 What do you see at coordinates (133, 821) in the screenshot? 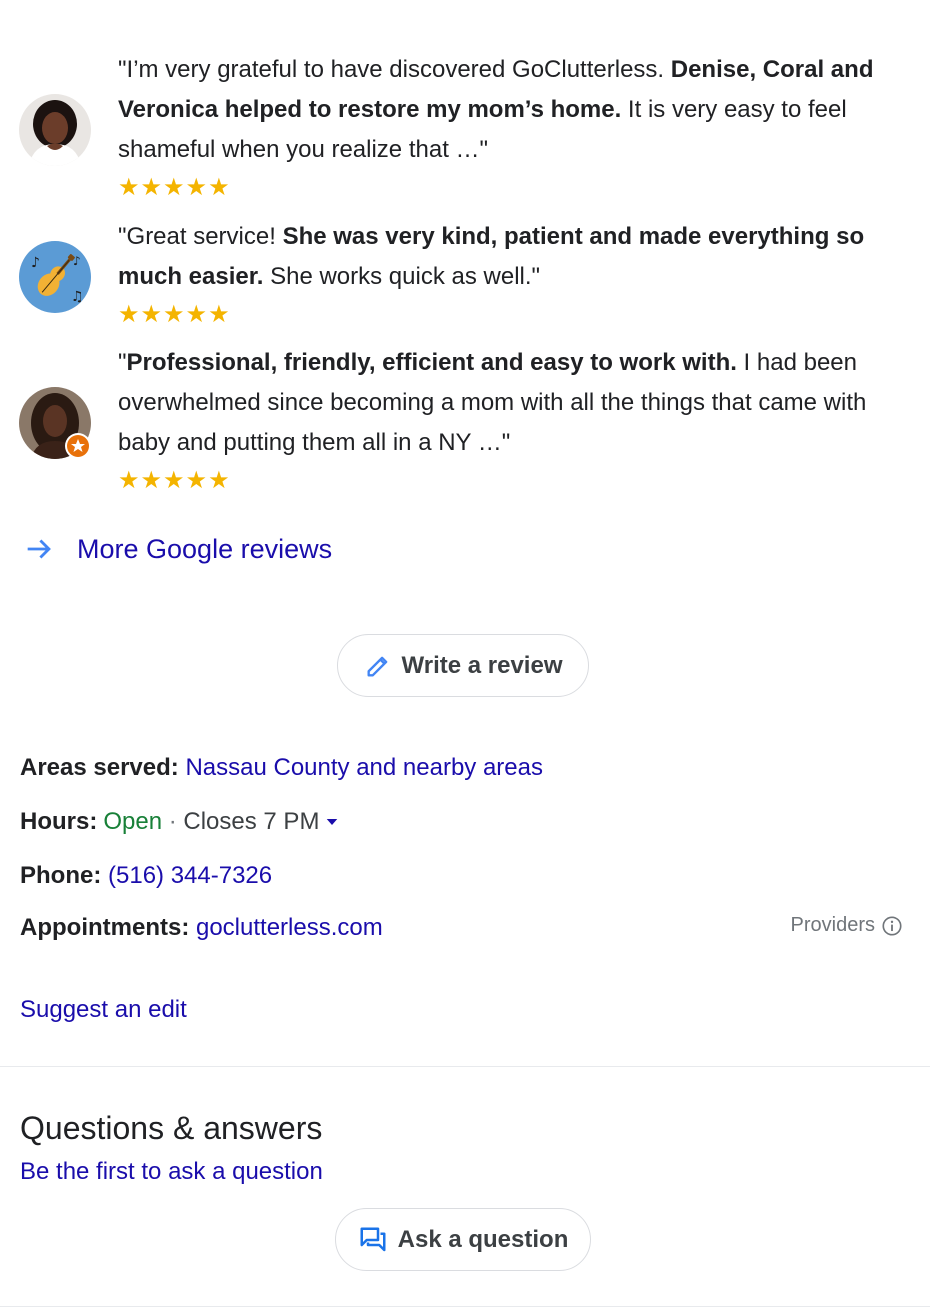
I see `hours-status: Open` at bounding box center [133, 821].